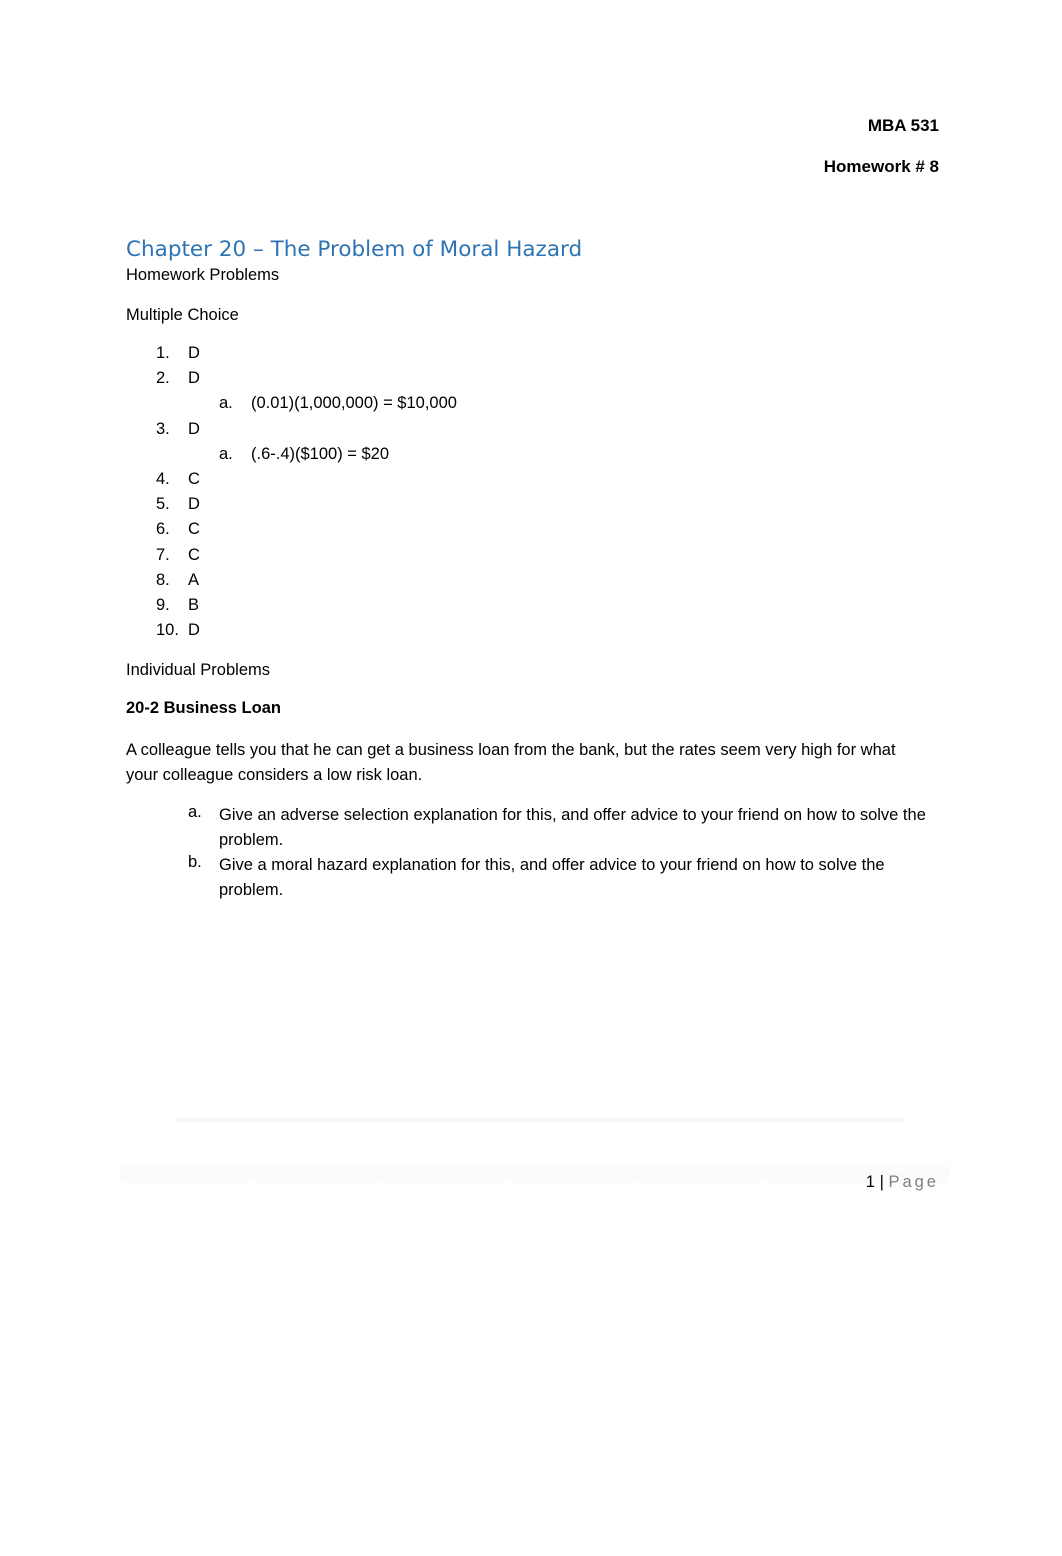 This screenshot has height=1556, width=1062. What do you see at coordinates (163, 580) in the screenshot?
I see `item-number: 8.` at bounding box center [163, 580].